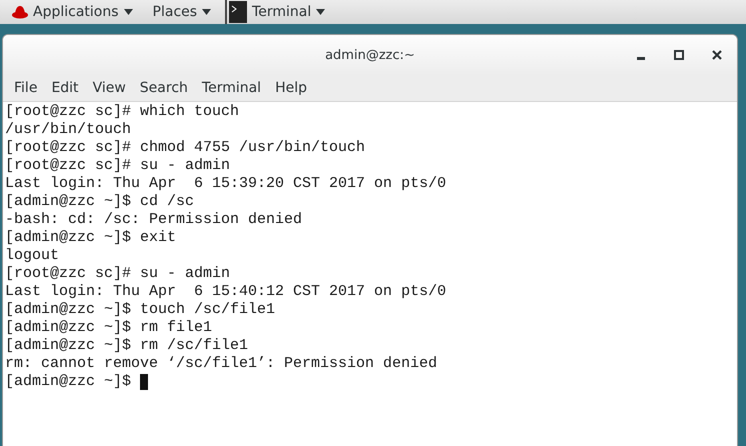 This screenshot has height=446, width=746. What do you see at coordinates (32, 256) in the screenshot?
I see `terminal-line: logout` at bounding box center [32, 256].